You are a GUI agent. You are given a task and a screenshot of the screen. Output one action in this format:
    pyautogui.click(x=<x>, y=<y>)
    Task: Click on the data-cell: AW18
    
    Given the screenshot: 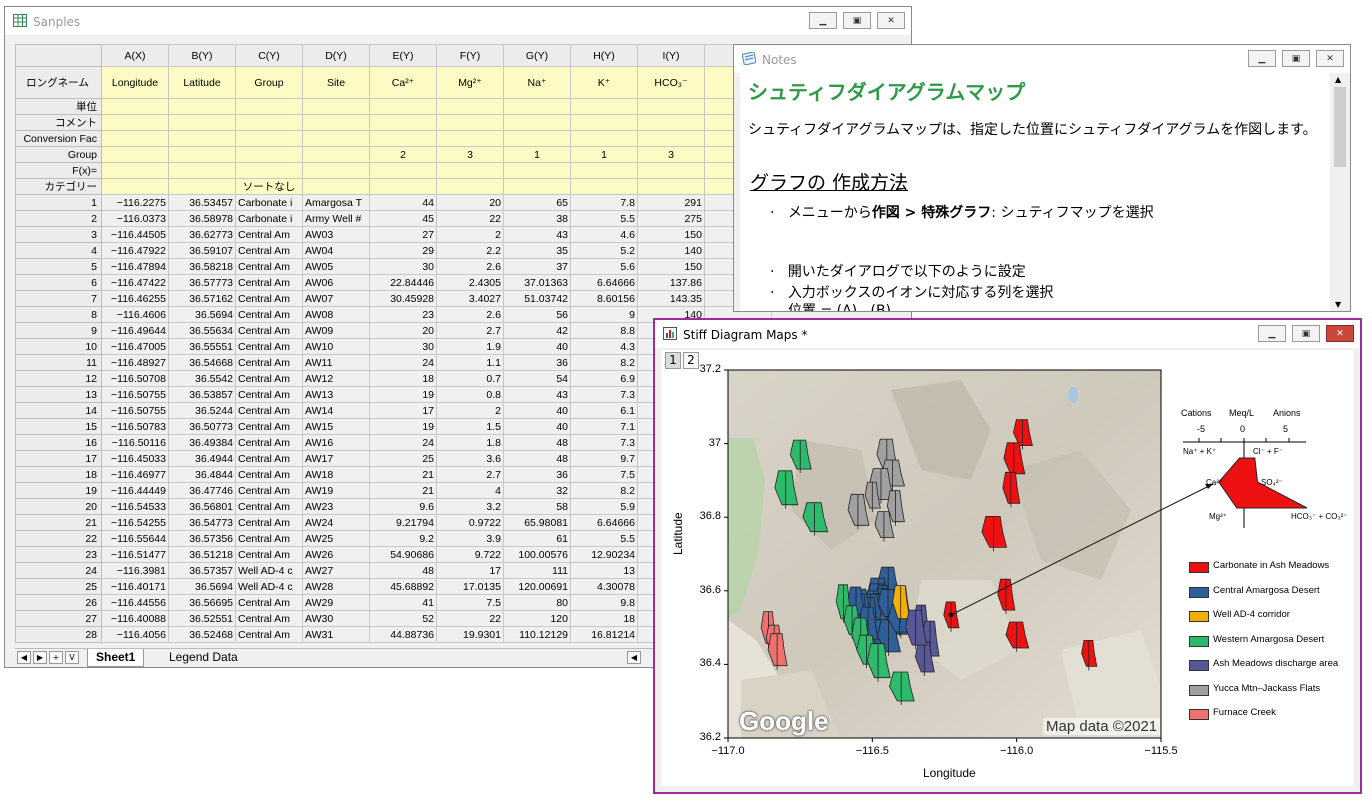 What is the action you would take?
    pyautogui.click(x=336, y=474)
    